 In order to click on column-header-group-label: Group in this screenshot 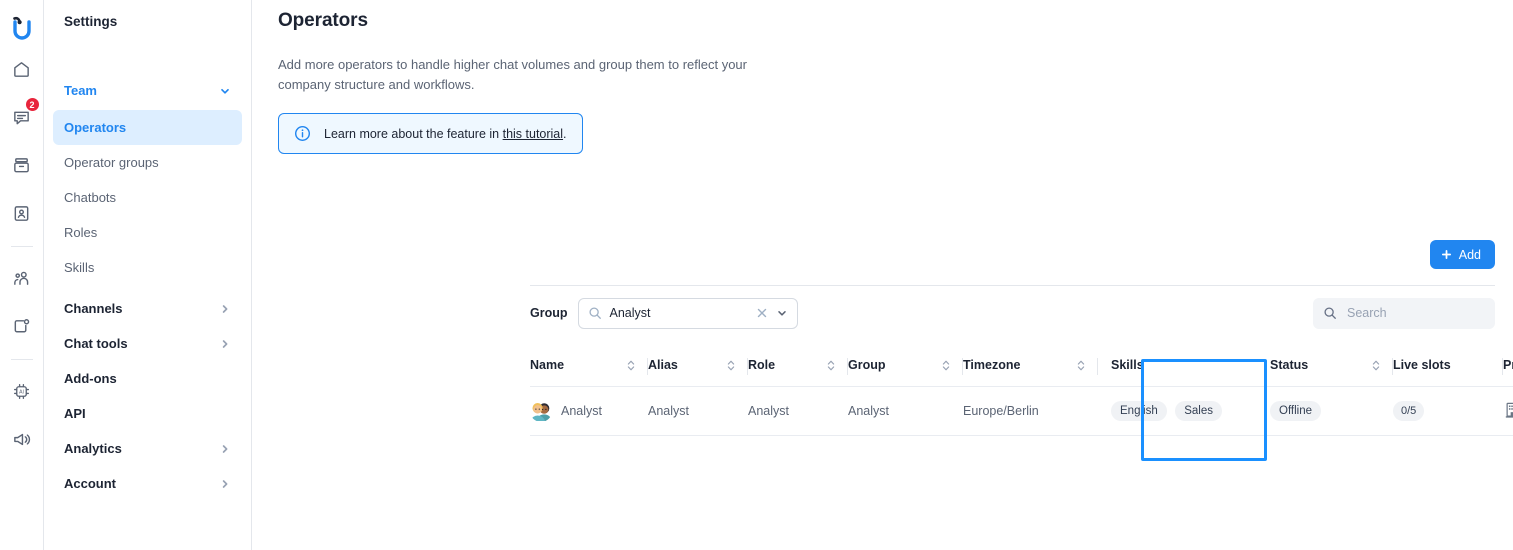, I will do `click(867, 365)`.